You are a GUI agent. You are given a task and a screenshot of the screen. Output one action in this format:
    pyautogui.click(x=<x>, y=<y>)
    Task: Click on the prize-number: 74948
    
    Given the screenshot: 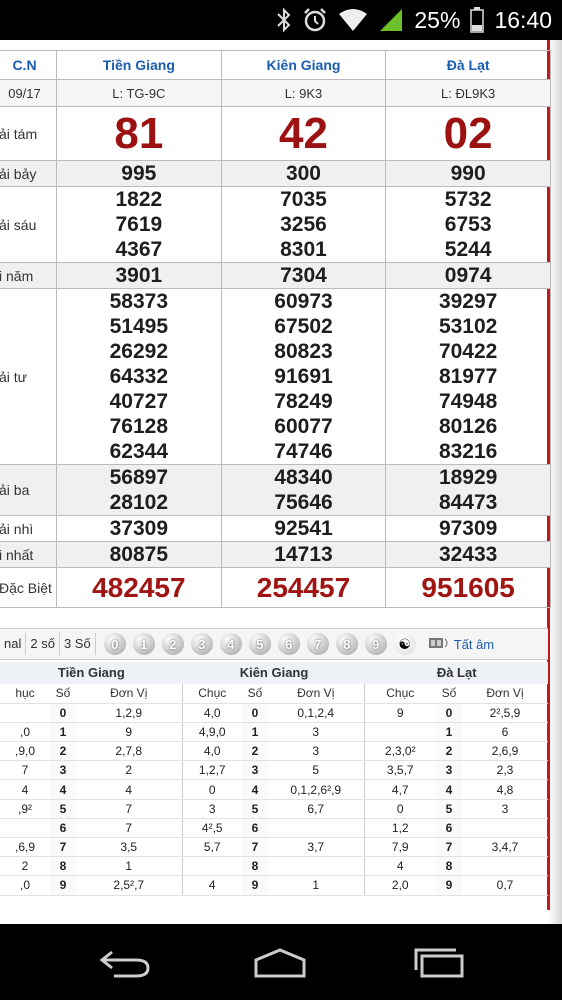 What is the action you would take?
    pyautogui.click(x=468, y=401)
    